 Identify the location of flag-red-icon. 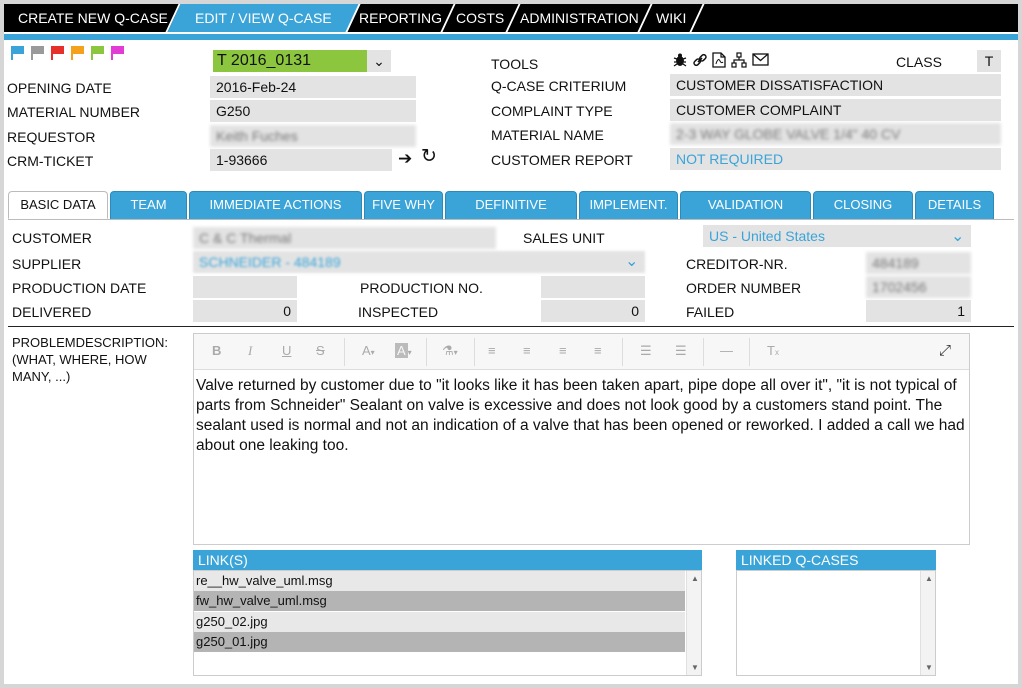
(58, 53).